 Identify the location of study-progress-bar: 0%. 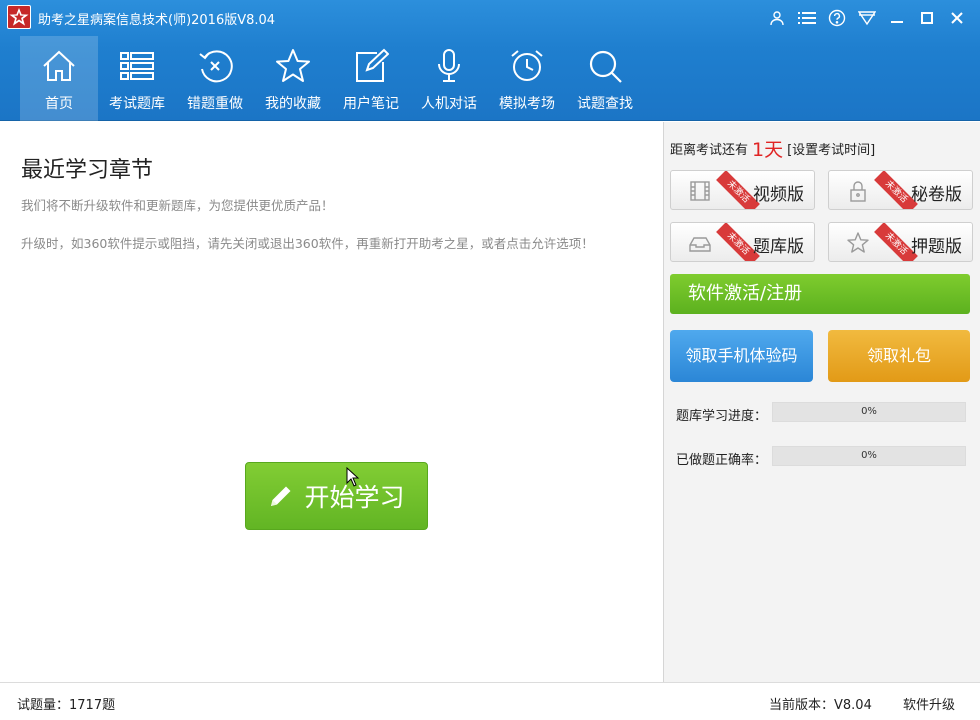
(869, 412).